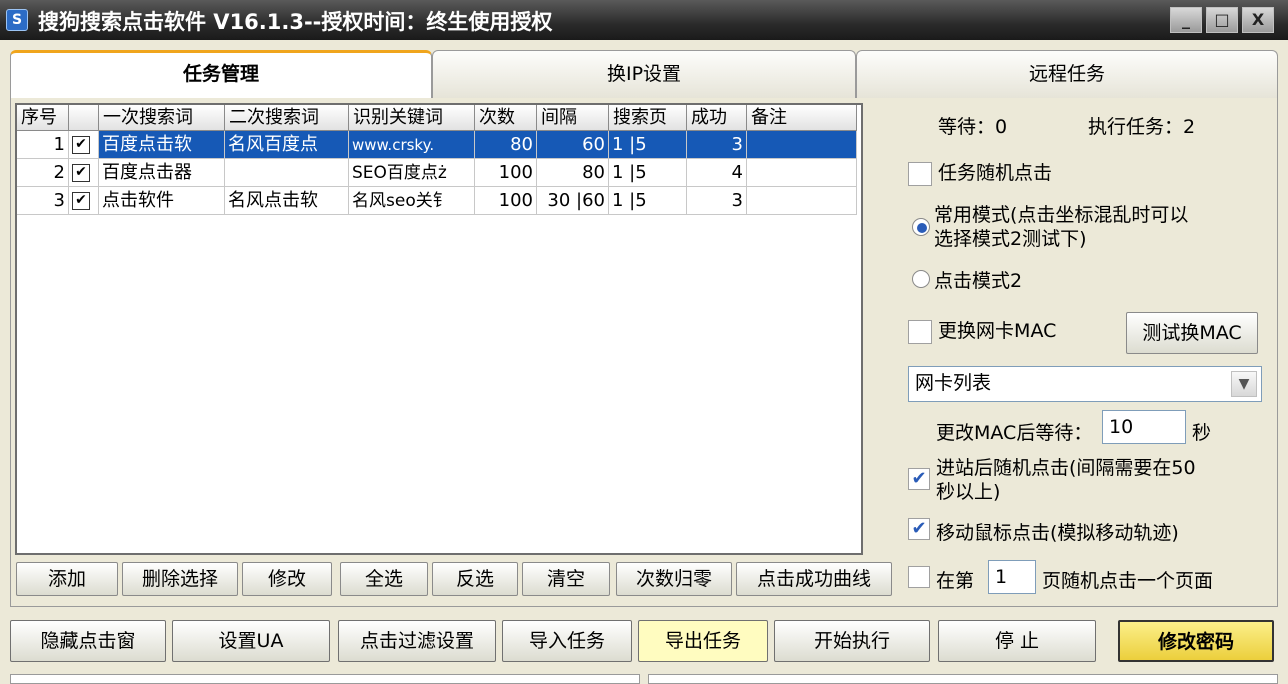 Image resolution: width=1288 pixels, height=684 pixels. What do you see at coordinates (644, 20) in the screenshot?
I see `title-bar: S 搜狗搜索点击软件 V16.1.3--授权时间：终生使用授权 _ □ X` at bounding box center [644, 20].